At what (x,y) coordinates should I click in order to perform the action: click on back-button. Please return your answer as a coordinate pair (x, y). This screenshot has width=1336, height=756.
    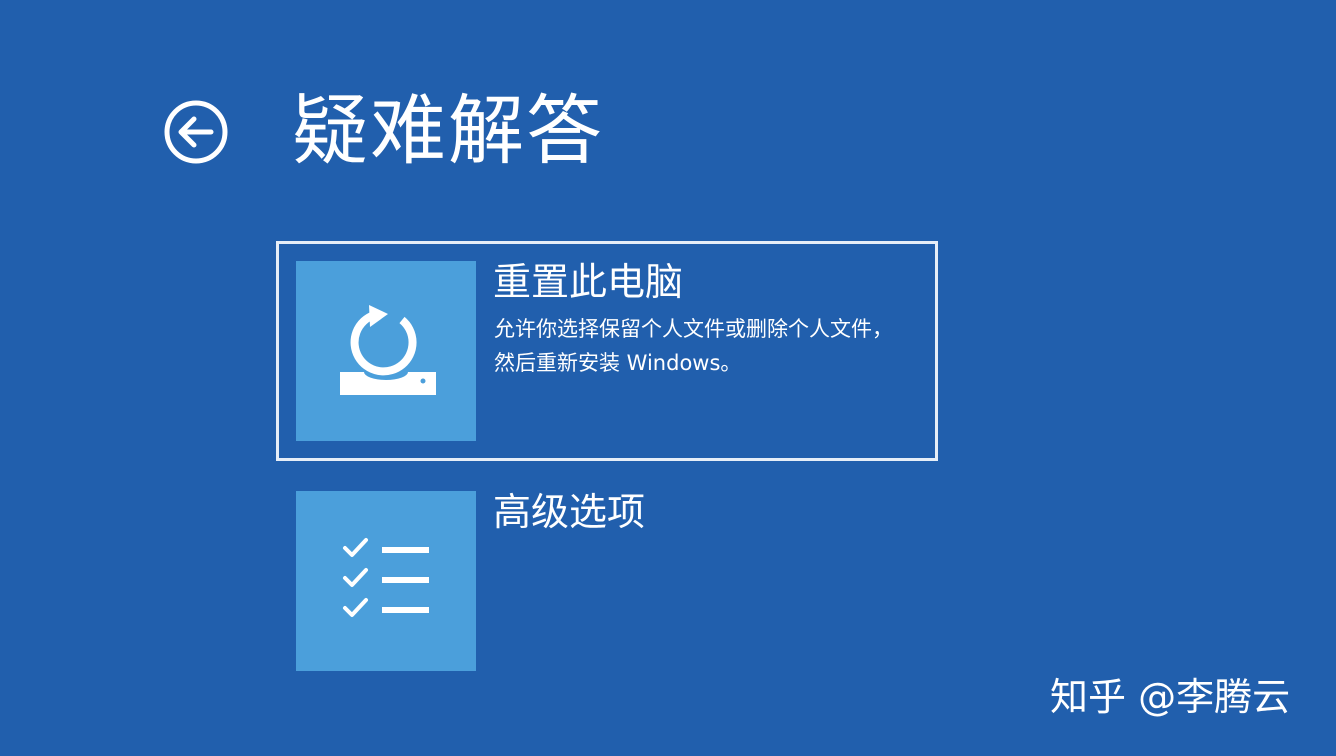
    Looking at the image, I should click on (196, 132).